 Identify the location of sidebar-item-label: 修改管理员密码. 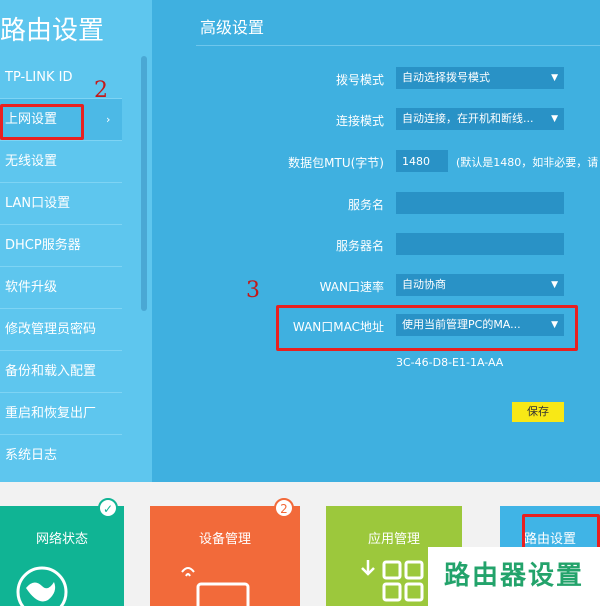
(51, 329).